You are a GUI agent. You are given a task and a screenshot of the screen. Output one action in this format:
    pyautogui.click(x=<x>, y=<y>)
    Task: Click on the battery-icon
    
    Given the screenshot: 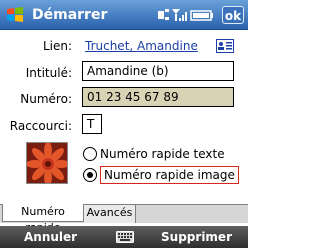 What is the action you would take?
    pyautogui.click(x=201, y=15)
    